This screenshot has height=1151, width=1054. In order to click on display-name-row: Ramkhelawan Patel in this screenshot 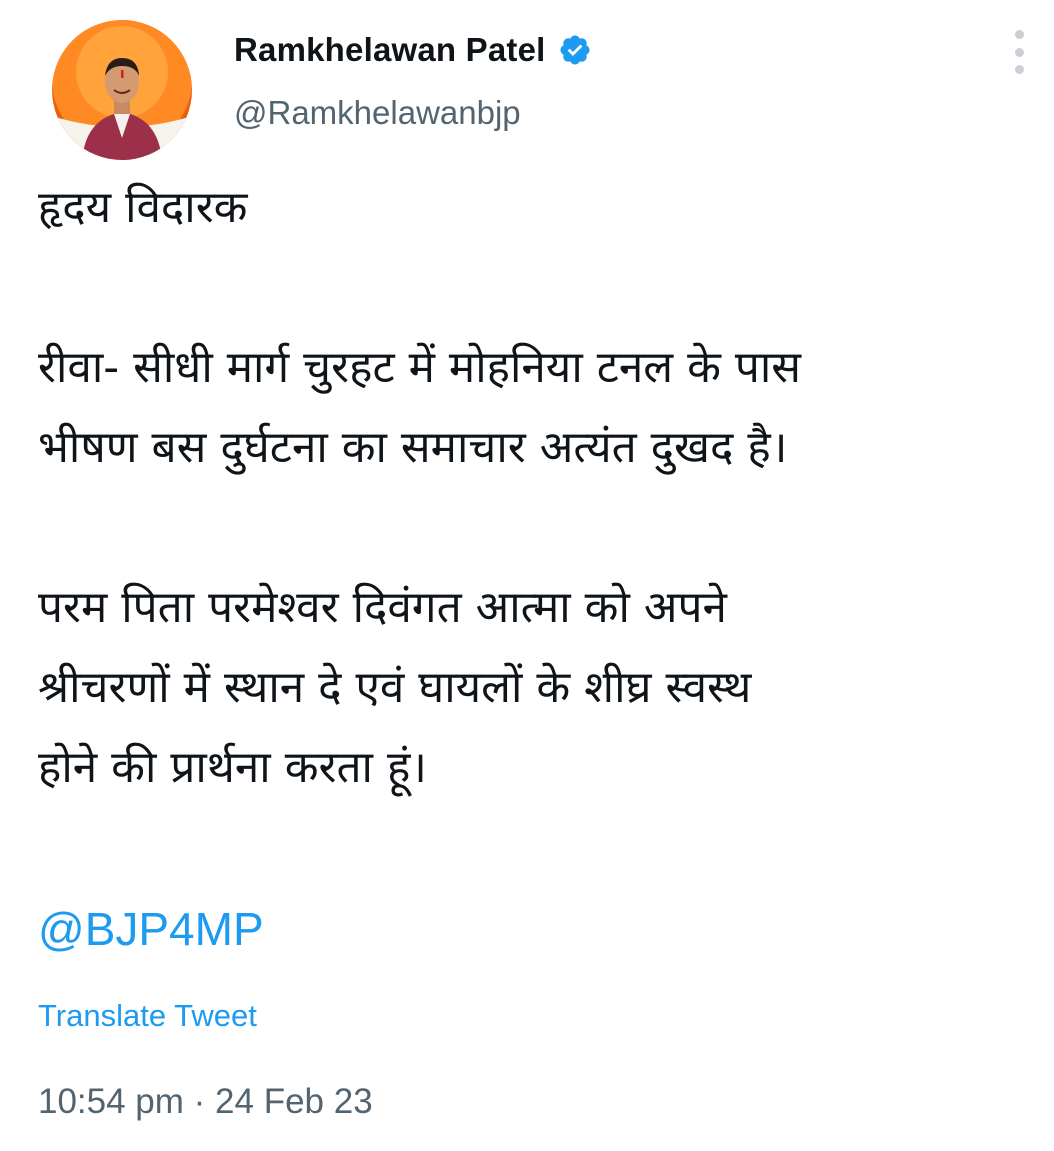, I will do `click(413, 50)`.